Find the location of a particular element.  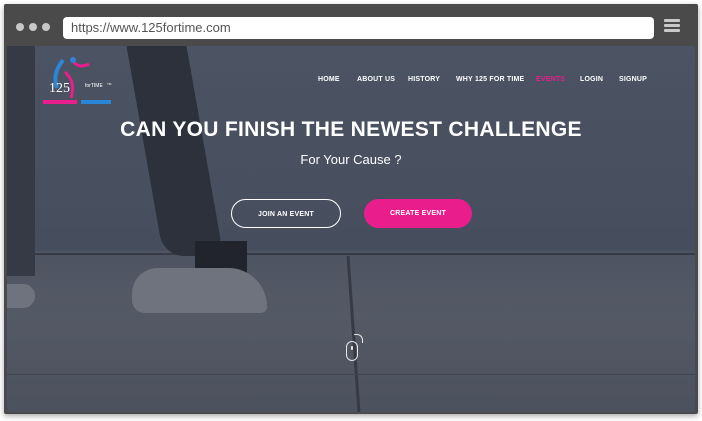

mouse-scroll-icon is located at coordinates (352, 351).